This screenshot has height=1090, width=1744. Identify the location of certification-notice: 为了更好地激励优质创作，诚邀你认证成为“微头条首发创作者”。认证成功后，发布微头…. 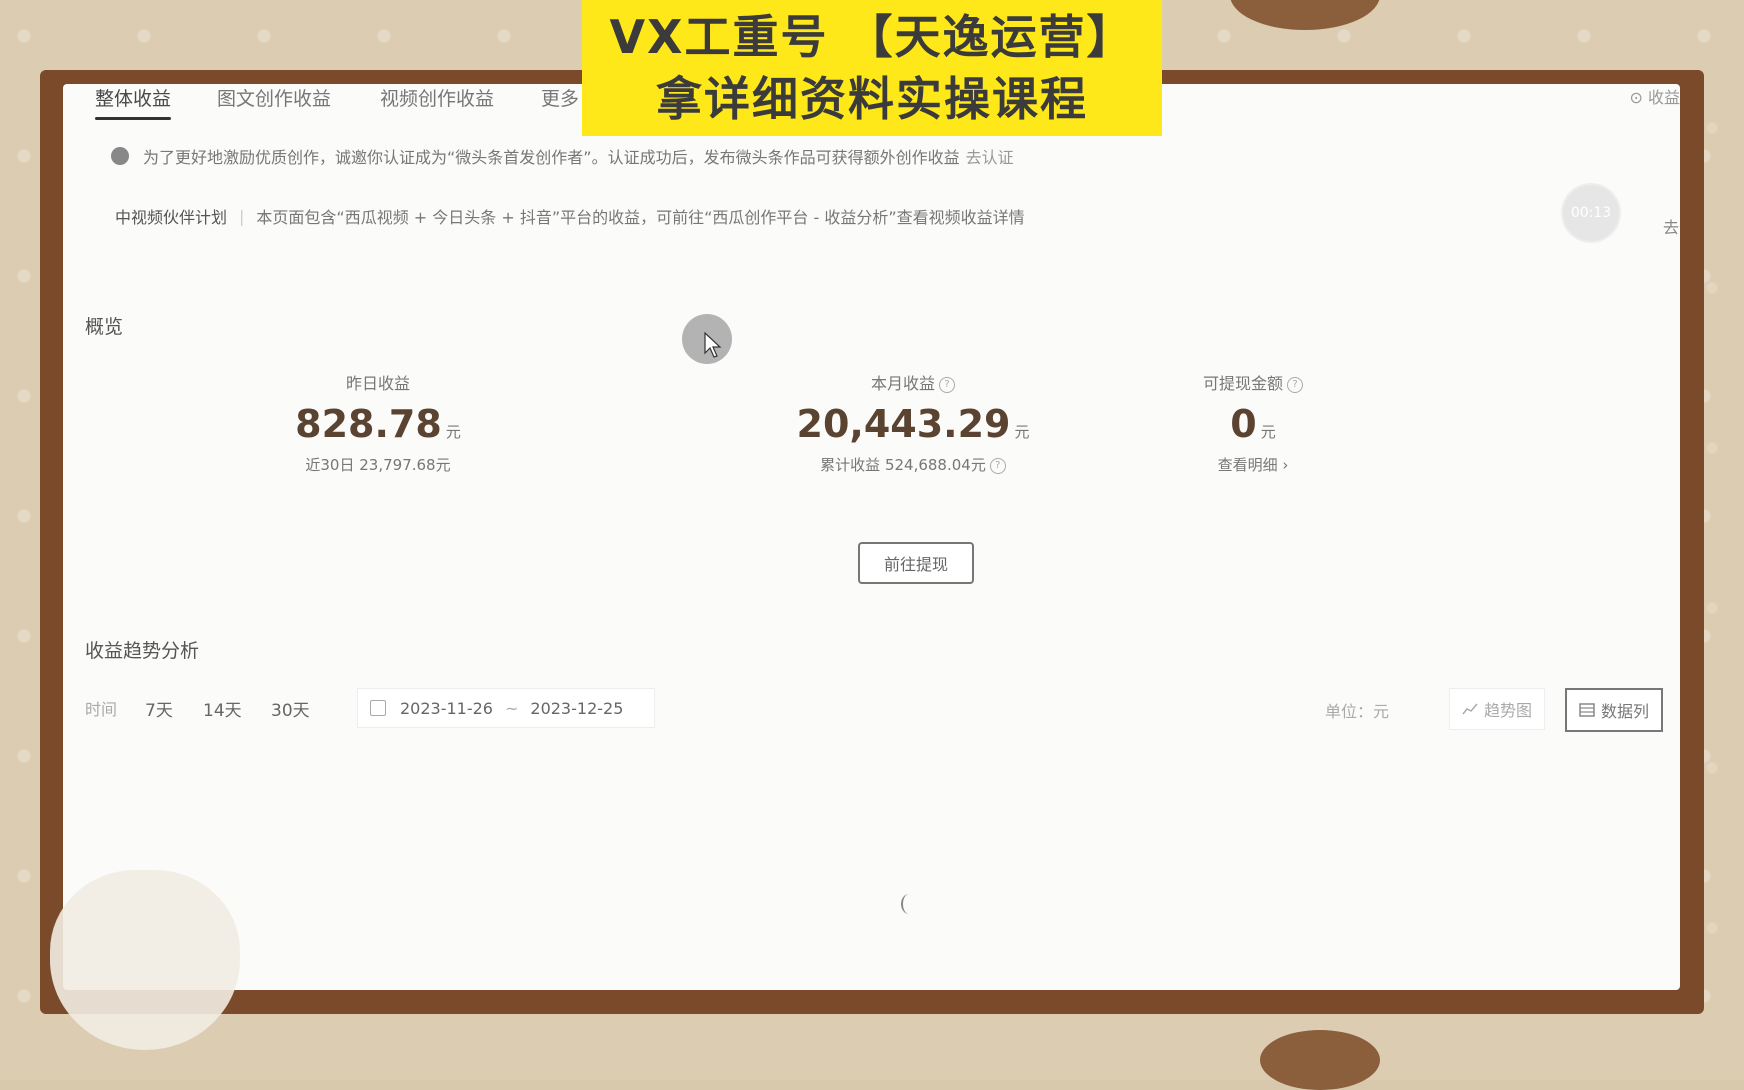
(562, 156).